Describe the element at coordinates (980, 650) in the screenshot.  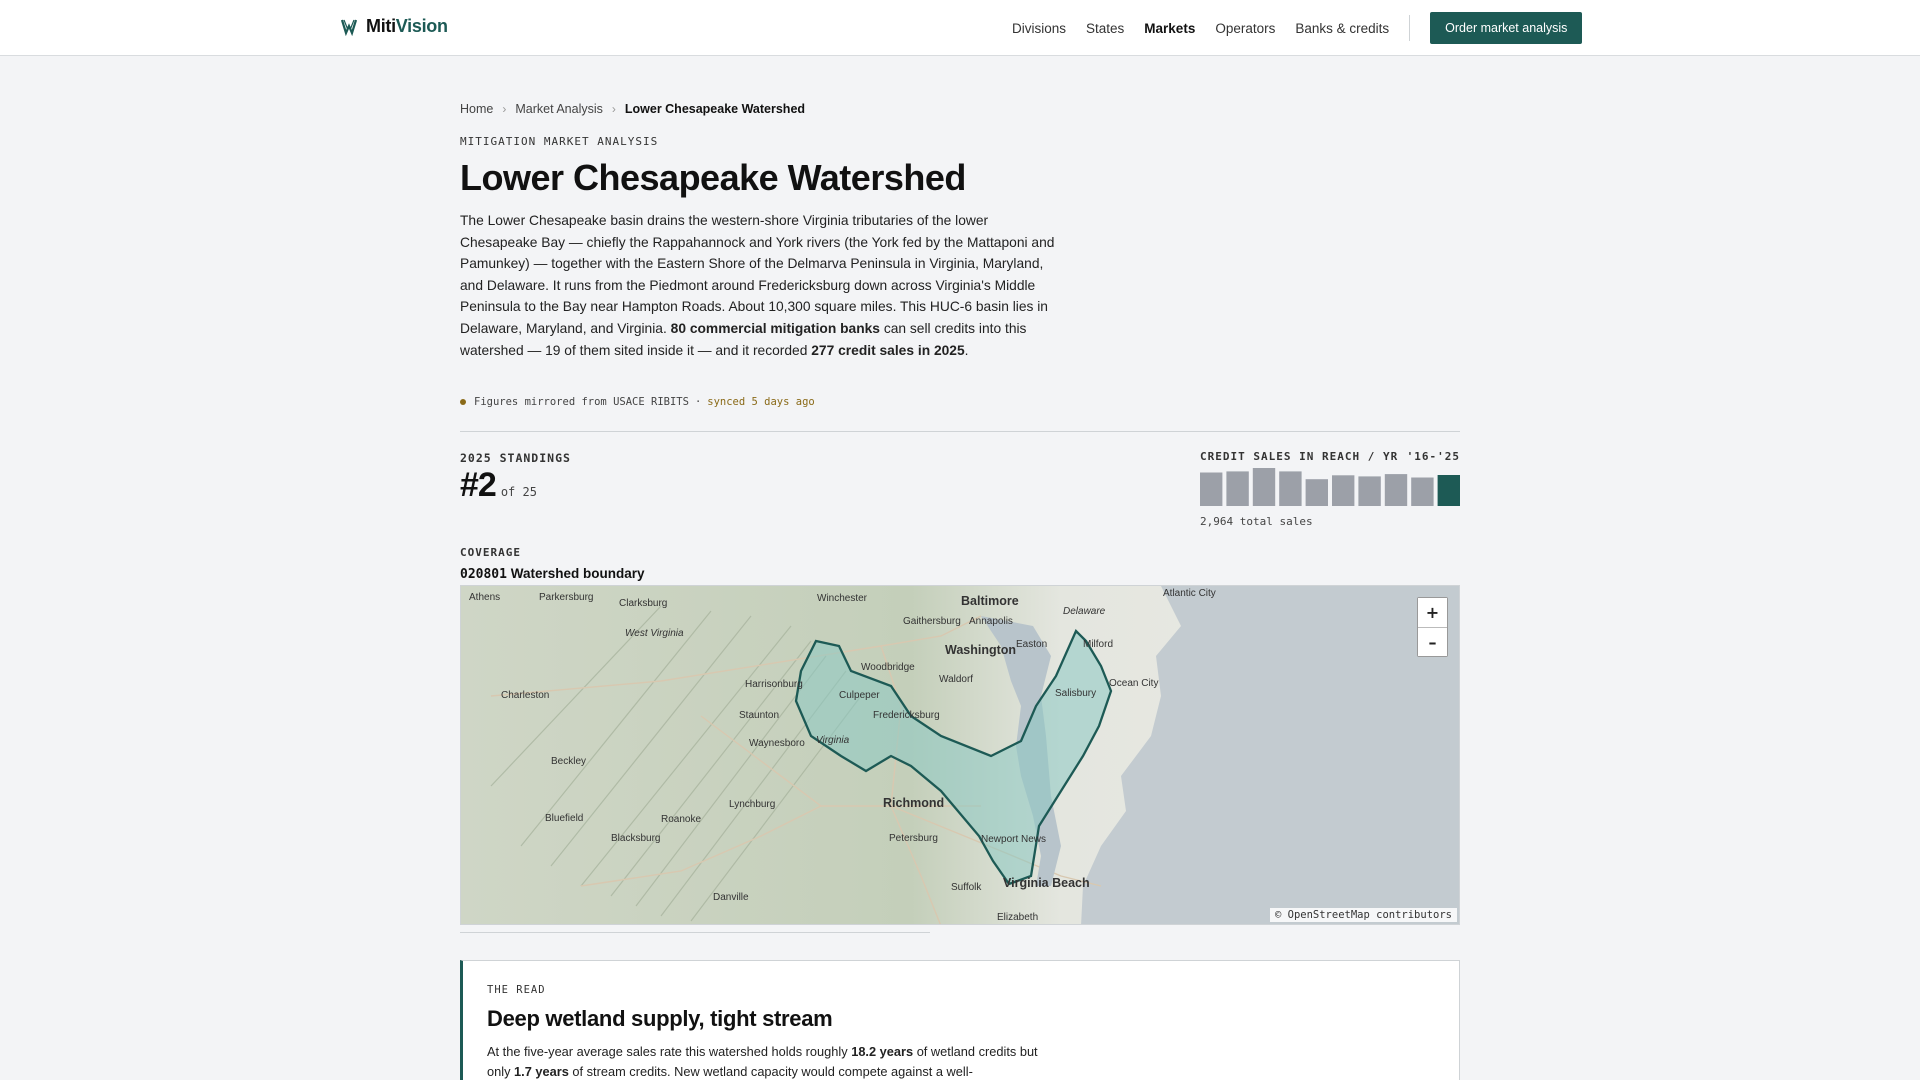
I see `map-label-washington: Washington` at that location.